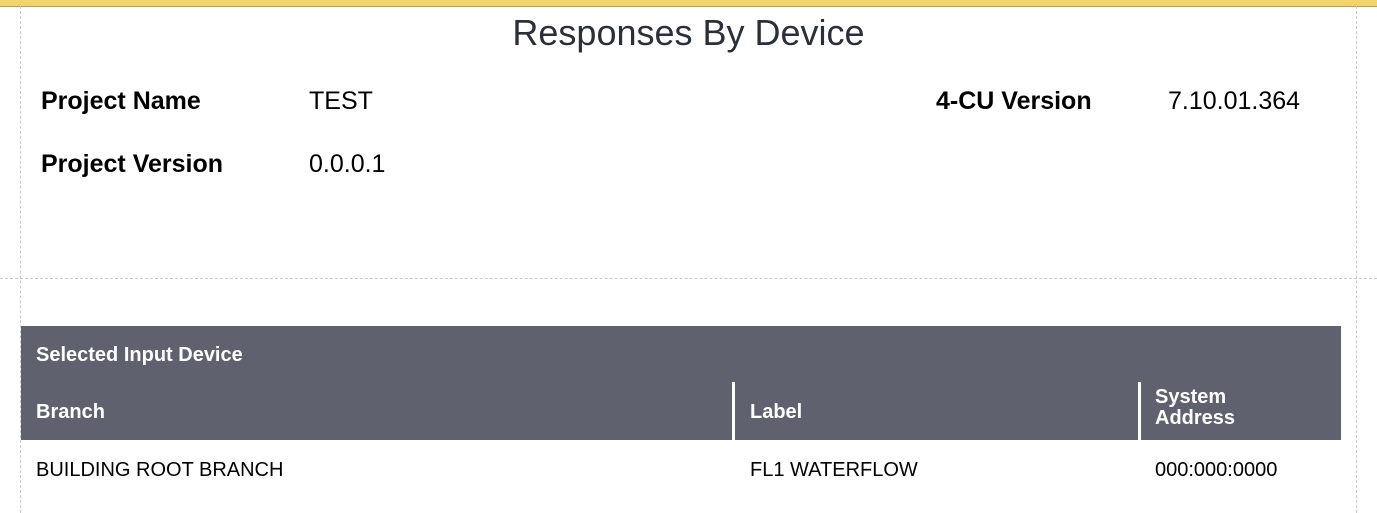  I want to click on column-header-branch: Branch, so click(70, 412).